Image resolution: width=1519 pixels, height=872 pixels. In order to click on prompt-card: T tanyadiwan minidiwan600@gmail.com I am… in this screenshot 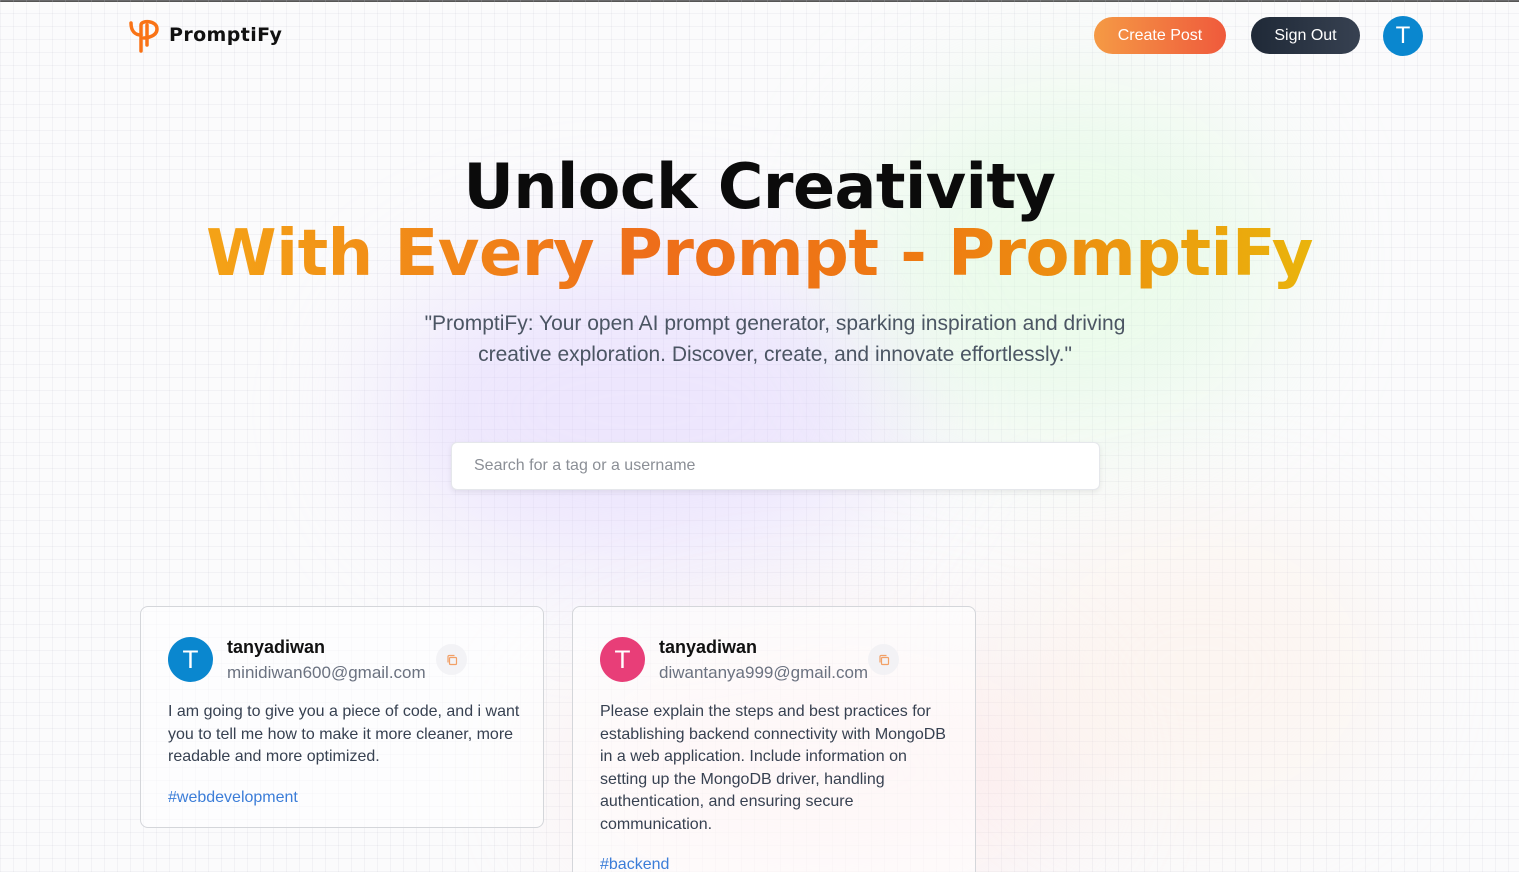, I will do `click(342, 717)`.